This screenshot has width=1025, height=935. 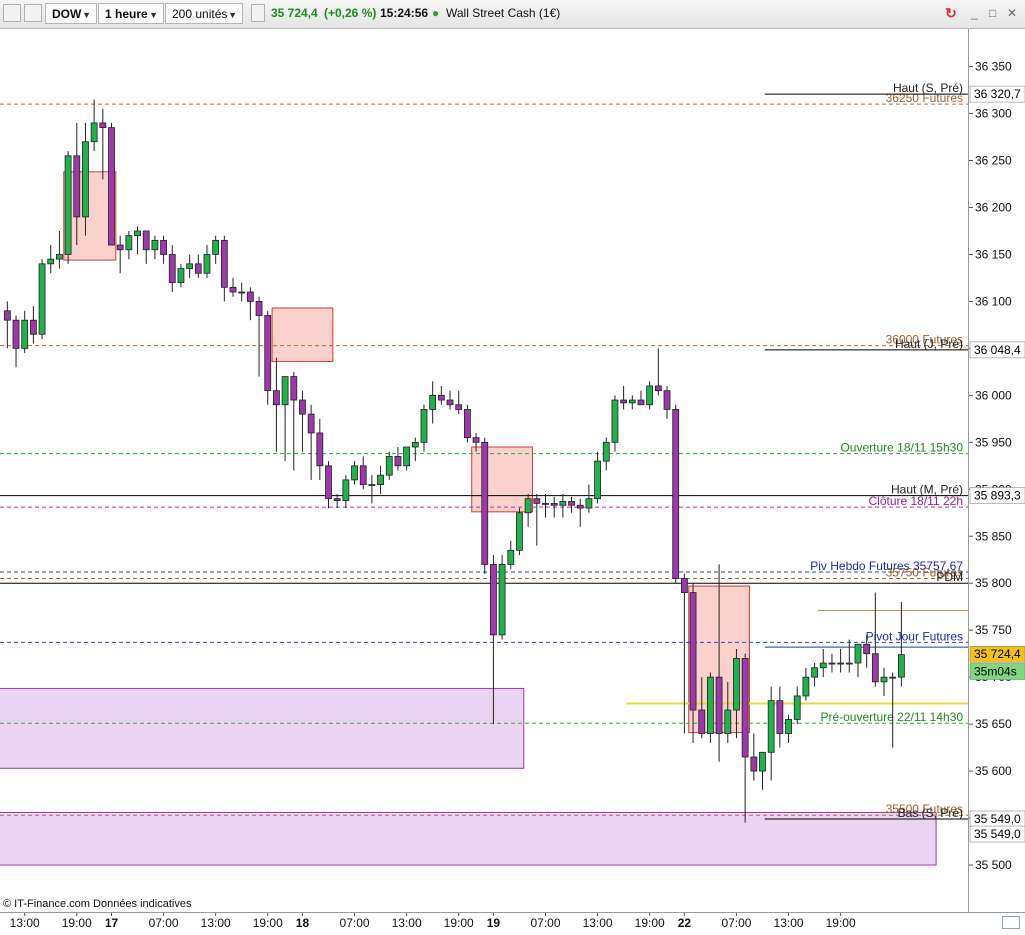 What do you see at coordinates (71, 13) in the screenshot?
I see `symbol-select: DOW ▼` at bounding box center [71, 13].